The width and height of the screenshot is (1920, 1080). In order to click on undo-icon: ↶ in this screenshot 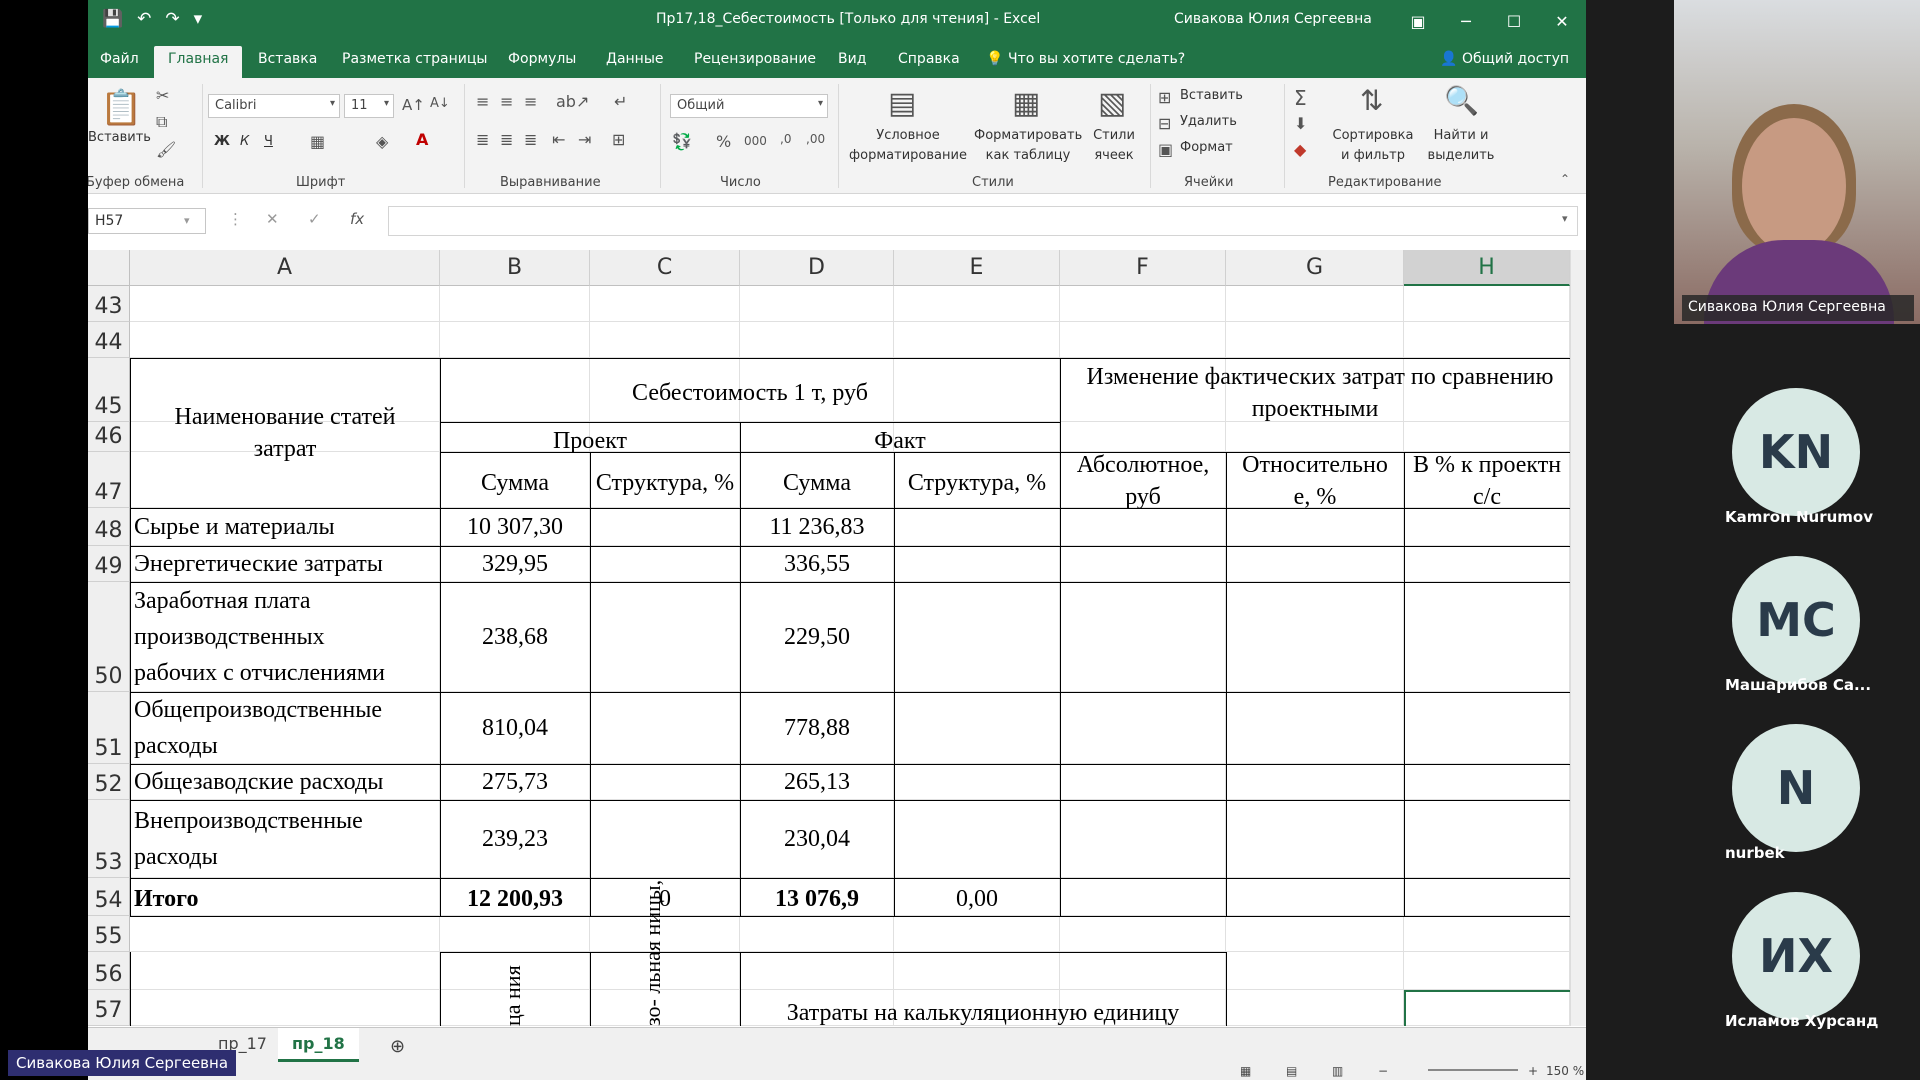, I will do `click(144, 19)`.